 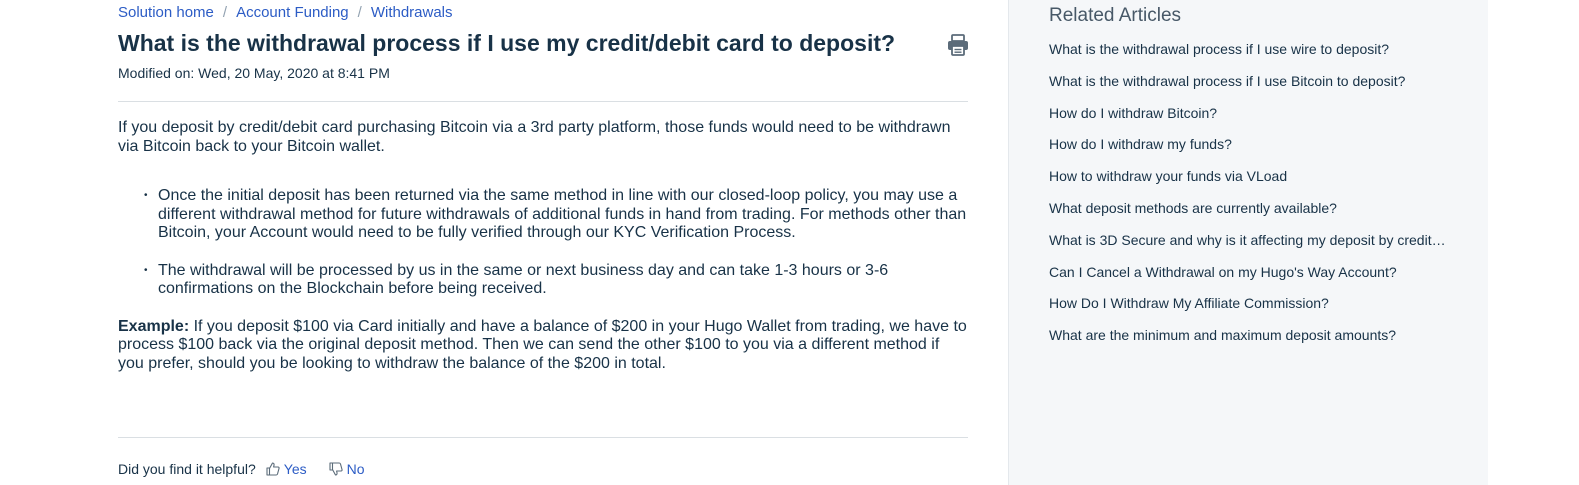 I want to click on related-article-item: How to withdraw your funds via VLoad, so click(x=1249, y=184).